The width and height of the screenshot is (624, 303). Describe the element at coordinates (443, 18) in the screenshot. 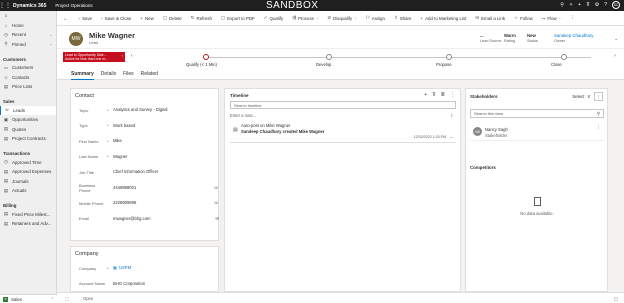

I see `add-to-marketing-list-button: + Add to Marketing List` at that location.